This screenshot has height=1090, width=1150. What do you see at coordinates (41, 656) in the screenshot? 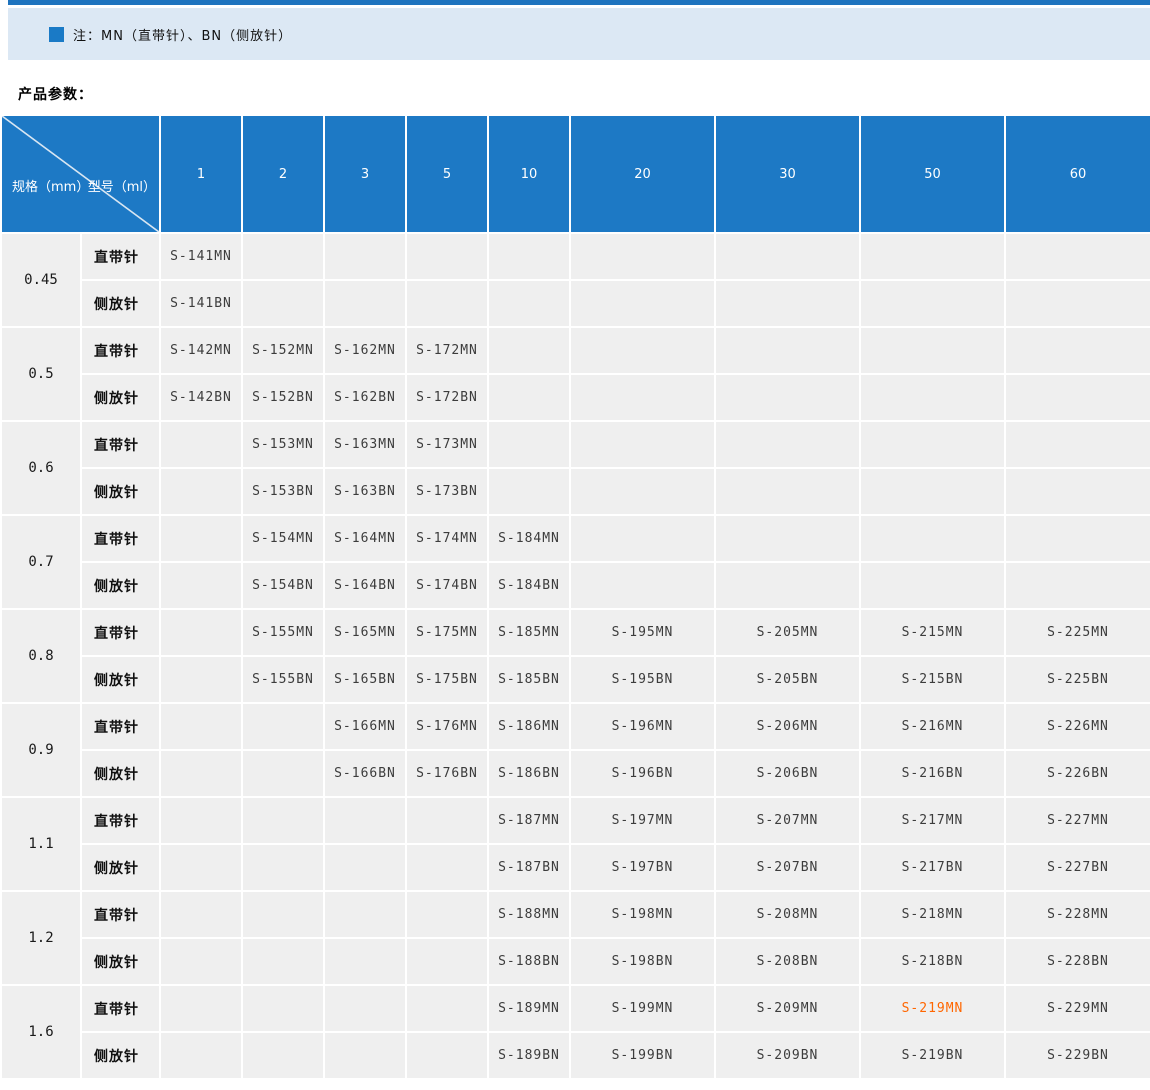
I see `spec-cell: 0.8` at bounding box center [41, 656].